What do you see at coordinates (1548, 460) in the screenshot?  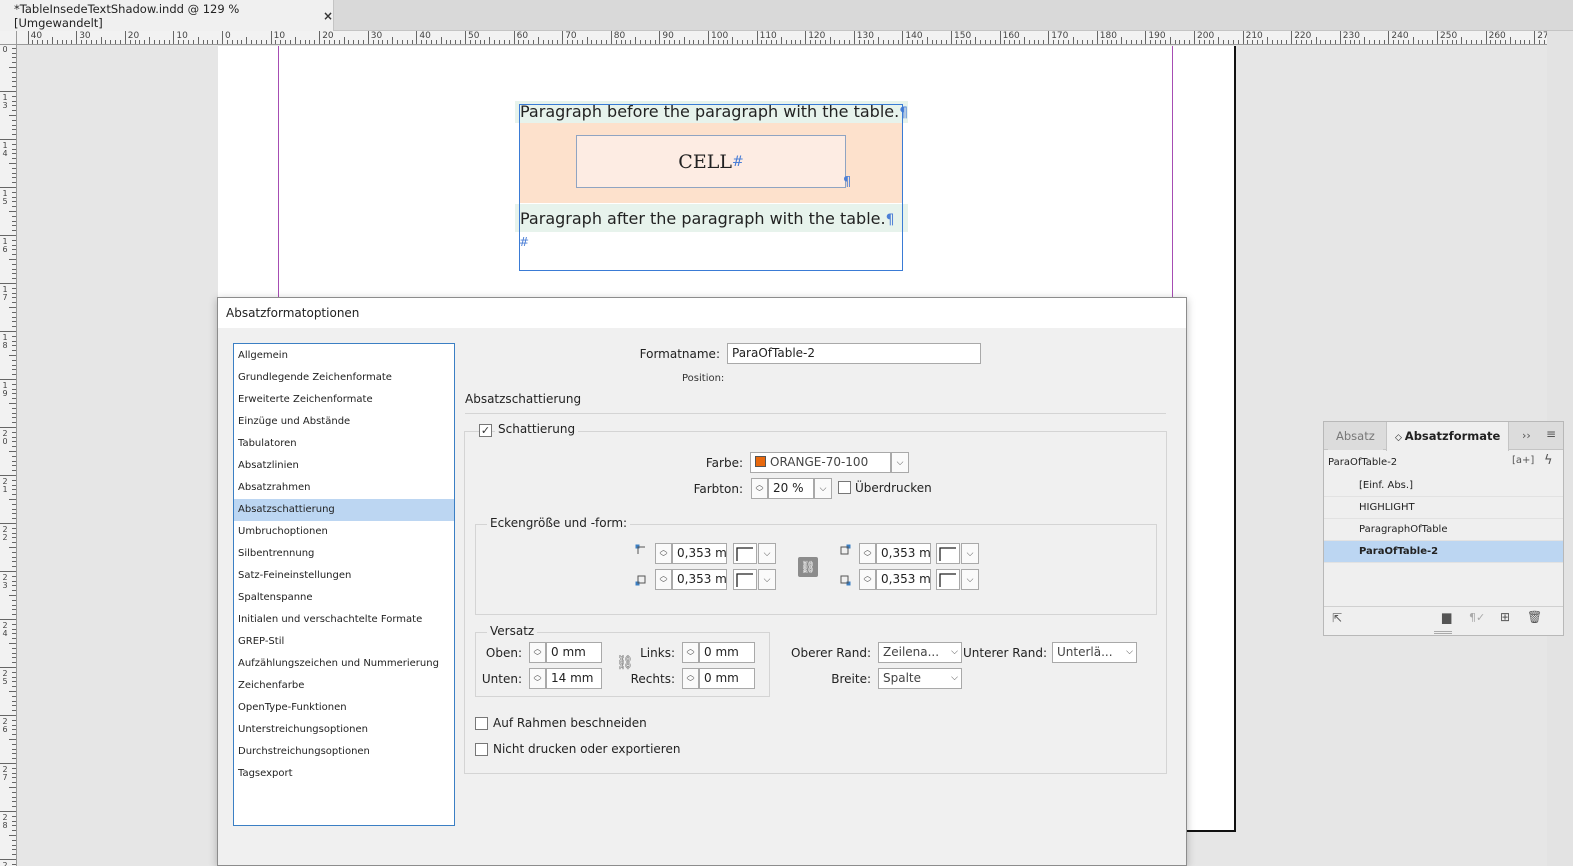 I see `lightning-icon: ϟ` at bounding box center [1548, 460].